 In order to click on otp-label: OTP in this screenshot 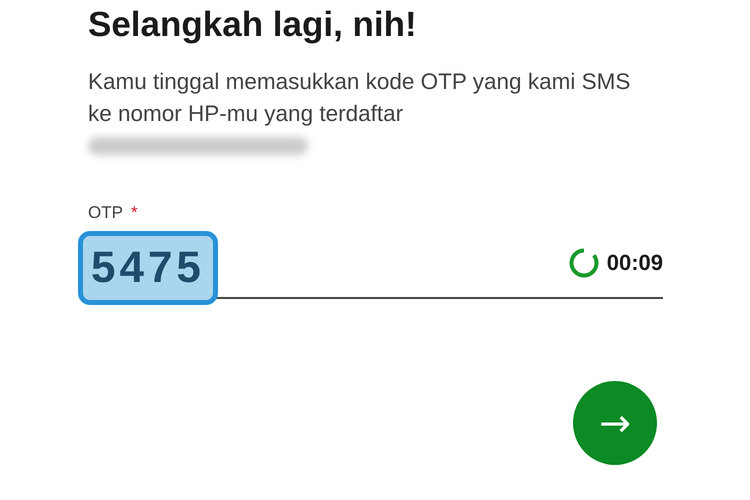, I will do `click(105, 213)`.